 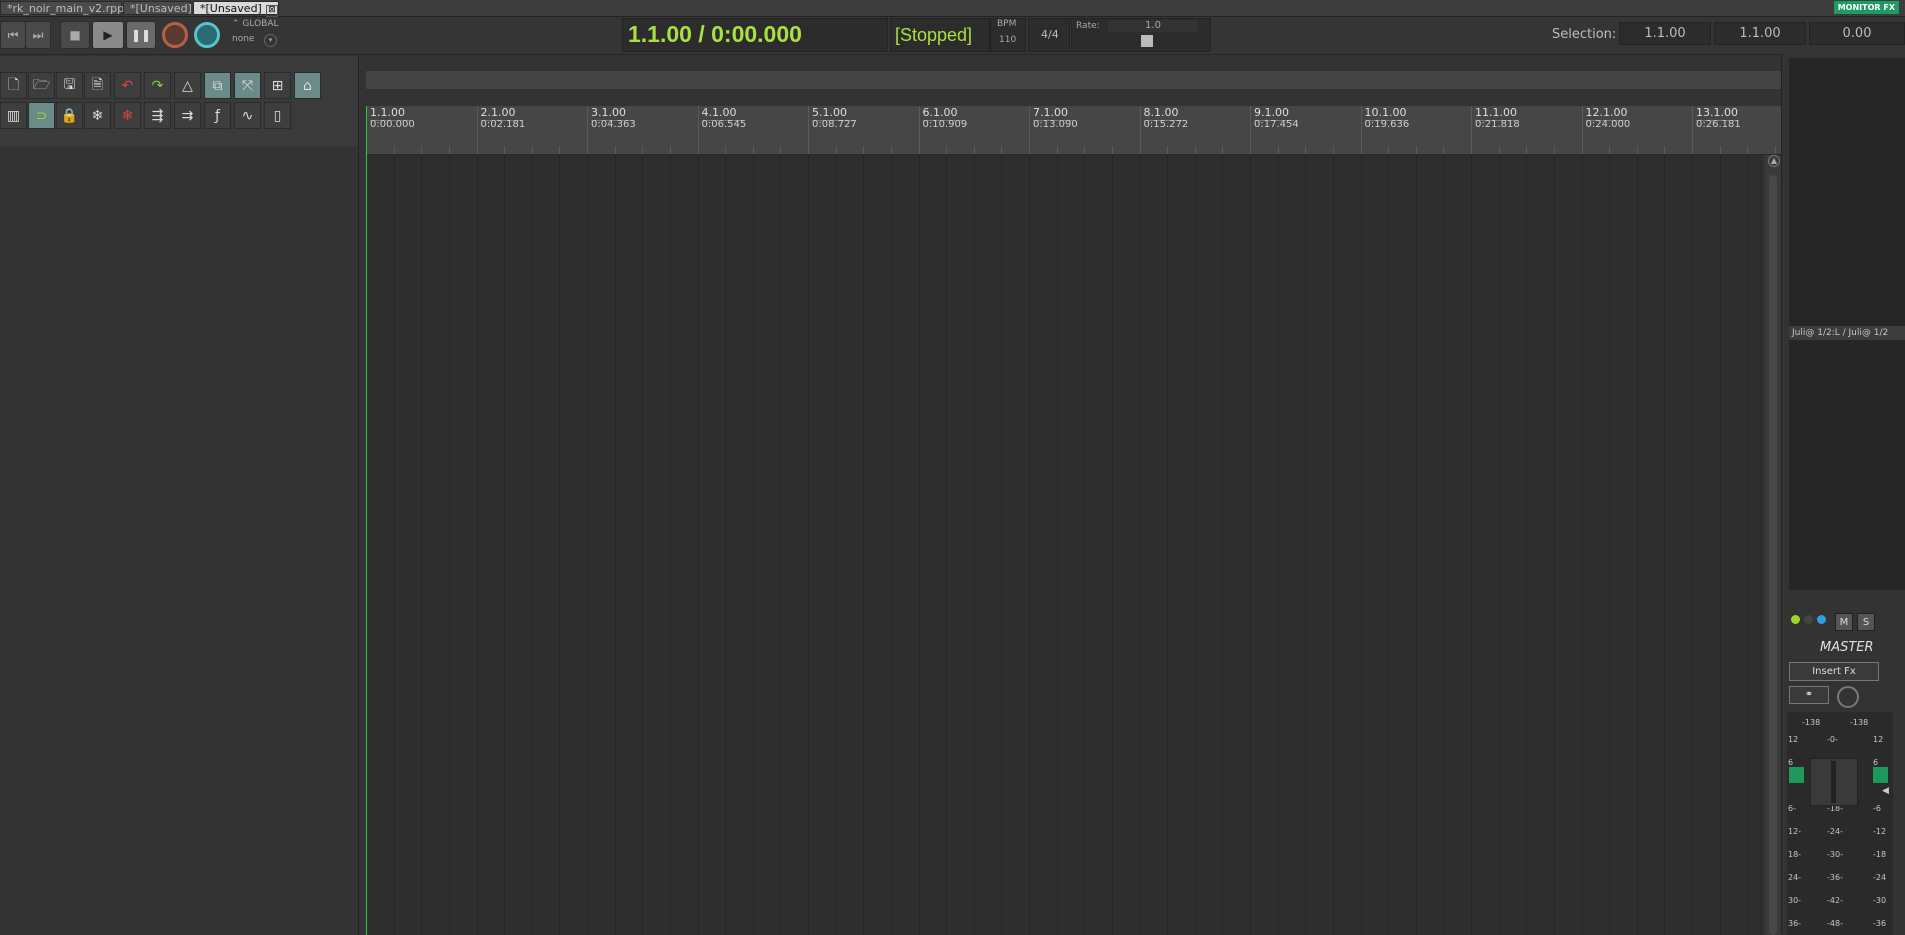 I want to click on automation-mode-value: none, so click(x=243, y=39).